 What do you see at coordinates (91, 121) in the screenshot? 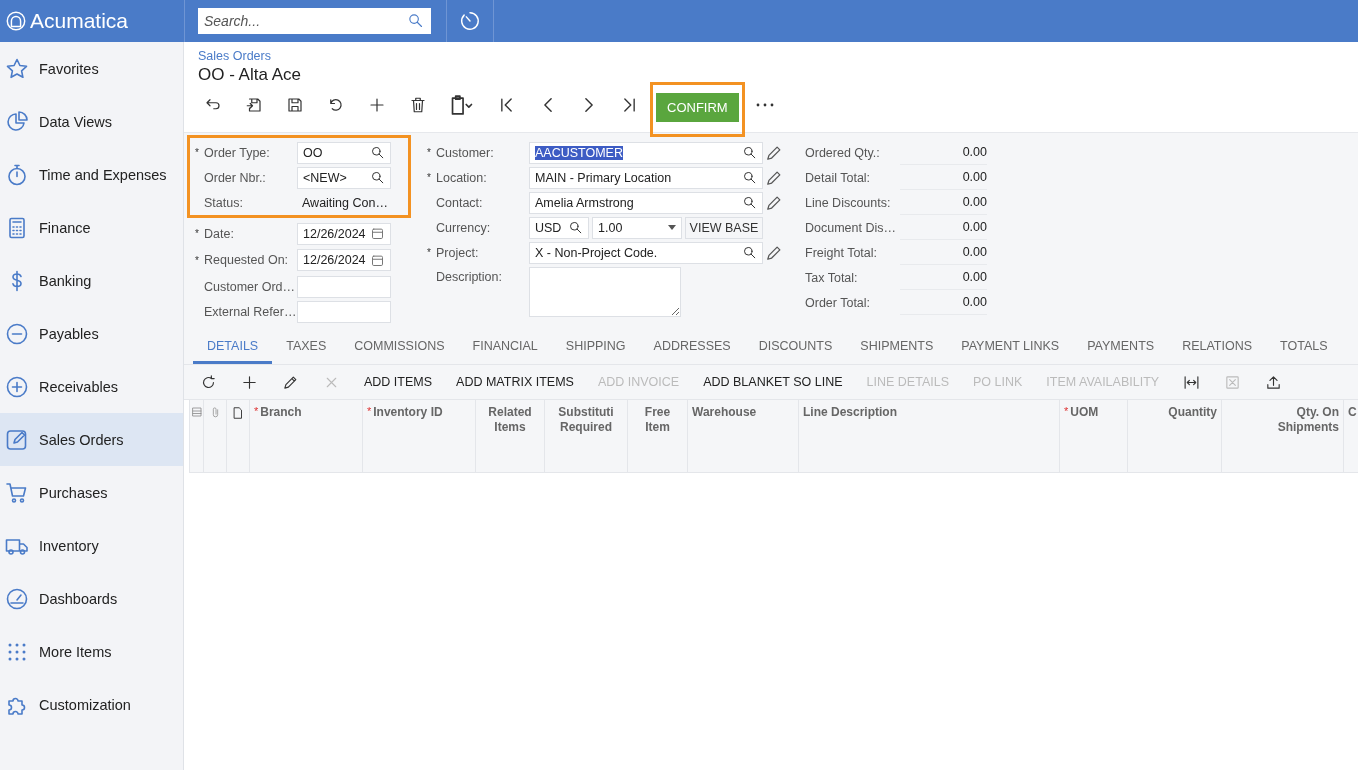
I see `sidebar-item: Data Views` at bounding box center [91, 121].